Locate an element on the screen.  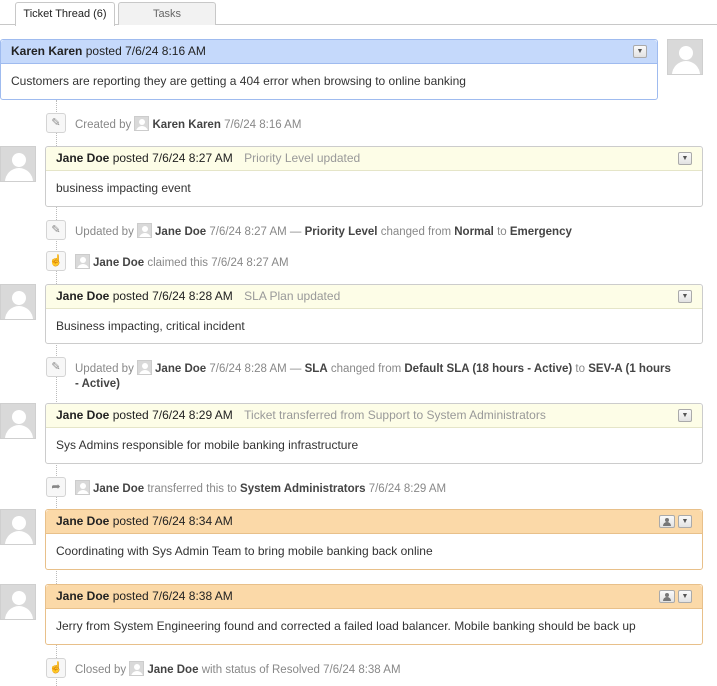
event-field: Priority Level is located at coordinates (341, 232).